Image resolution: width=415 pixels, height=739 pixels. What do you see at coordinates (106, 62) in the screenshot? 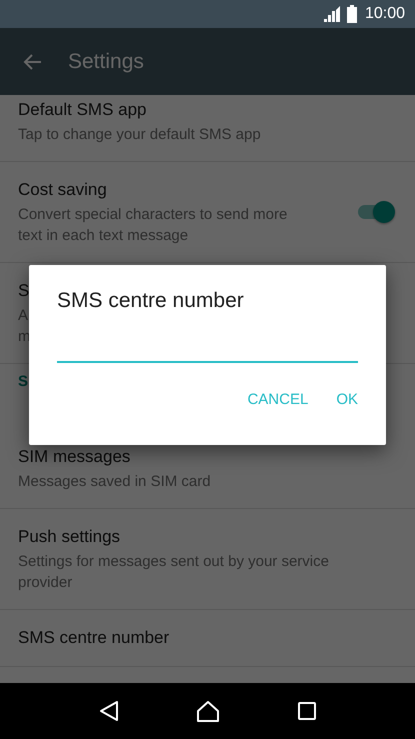
I see `screen-title: Settings` at bounding box center [106, 62].